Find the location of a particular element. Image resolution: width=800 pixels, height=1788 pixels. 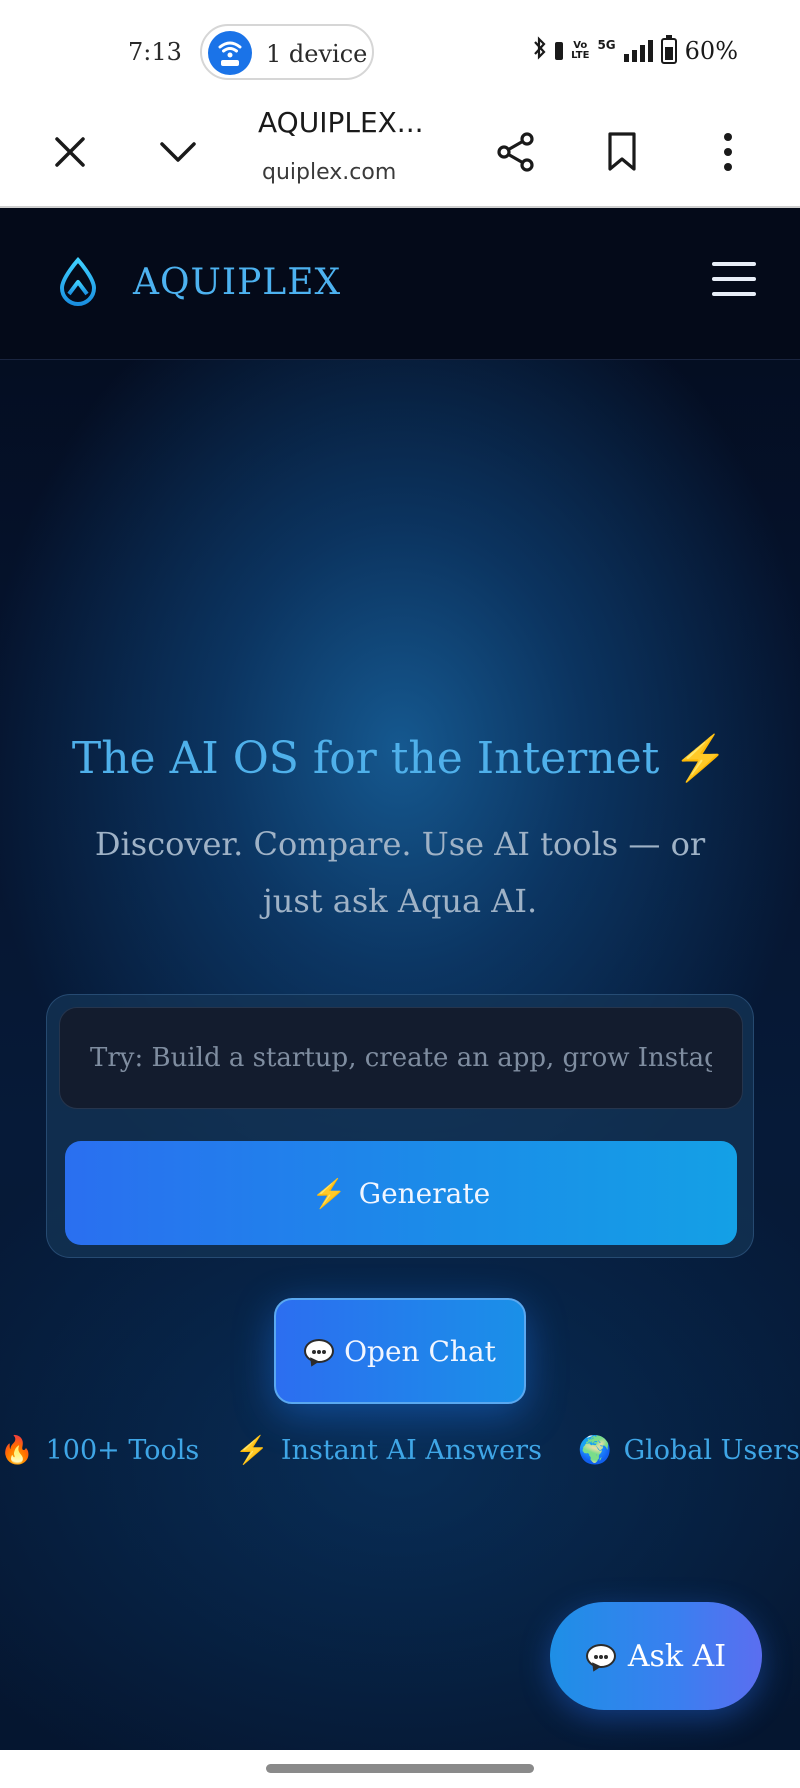

close-icon is located at coordinates (70, 152).